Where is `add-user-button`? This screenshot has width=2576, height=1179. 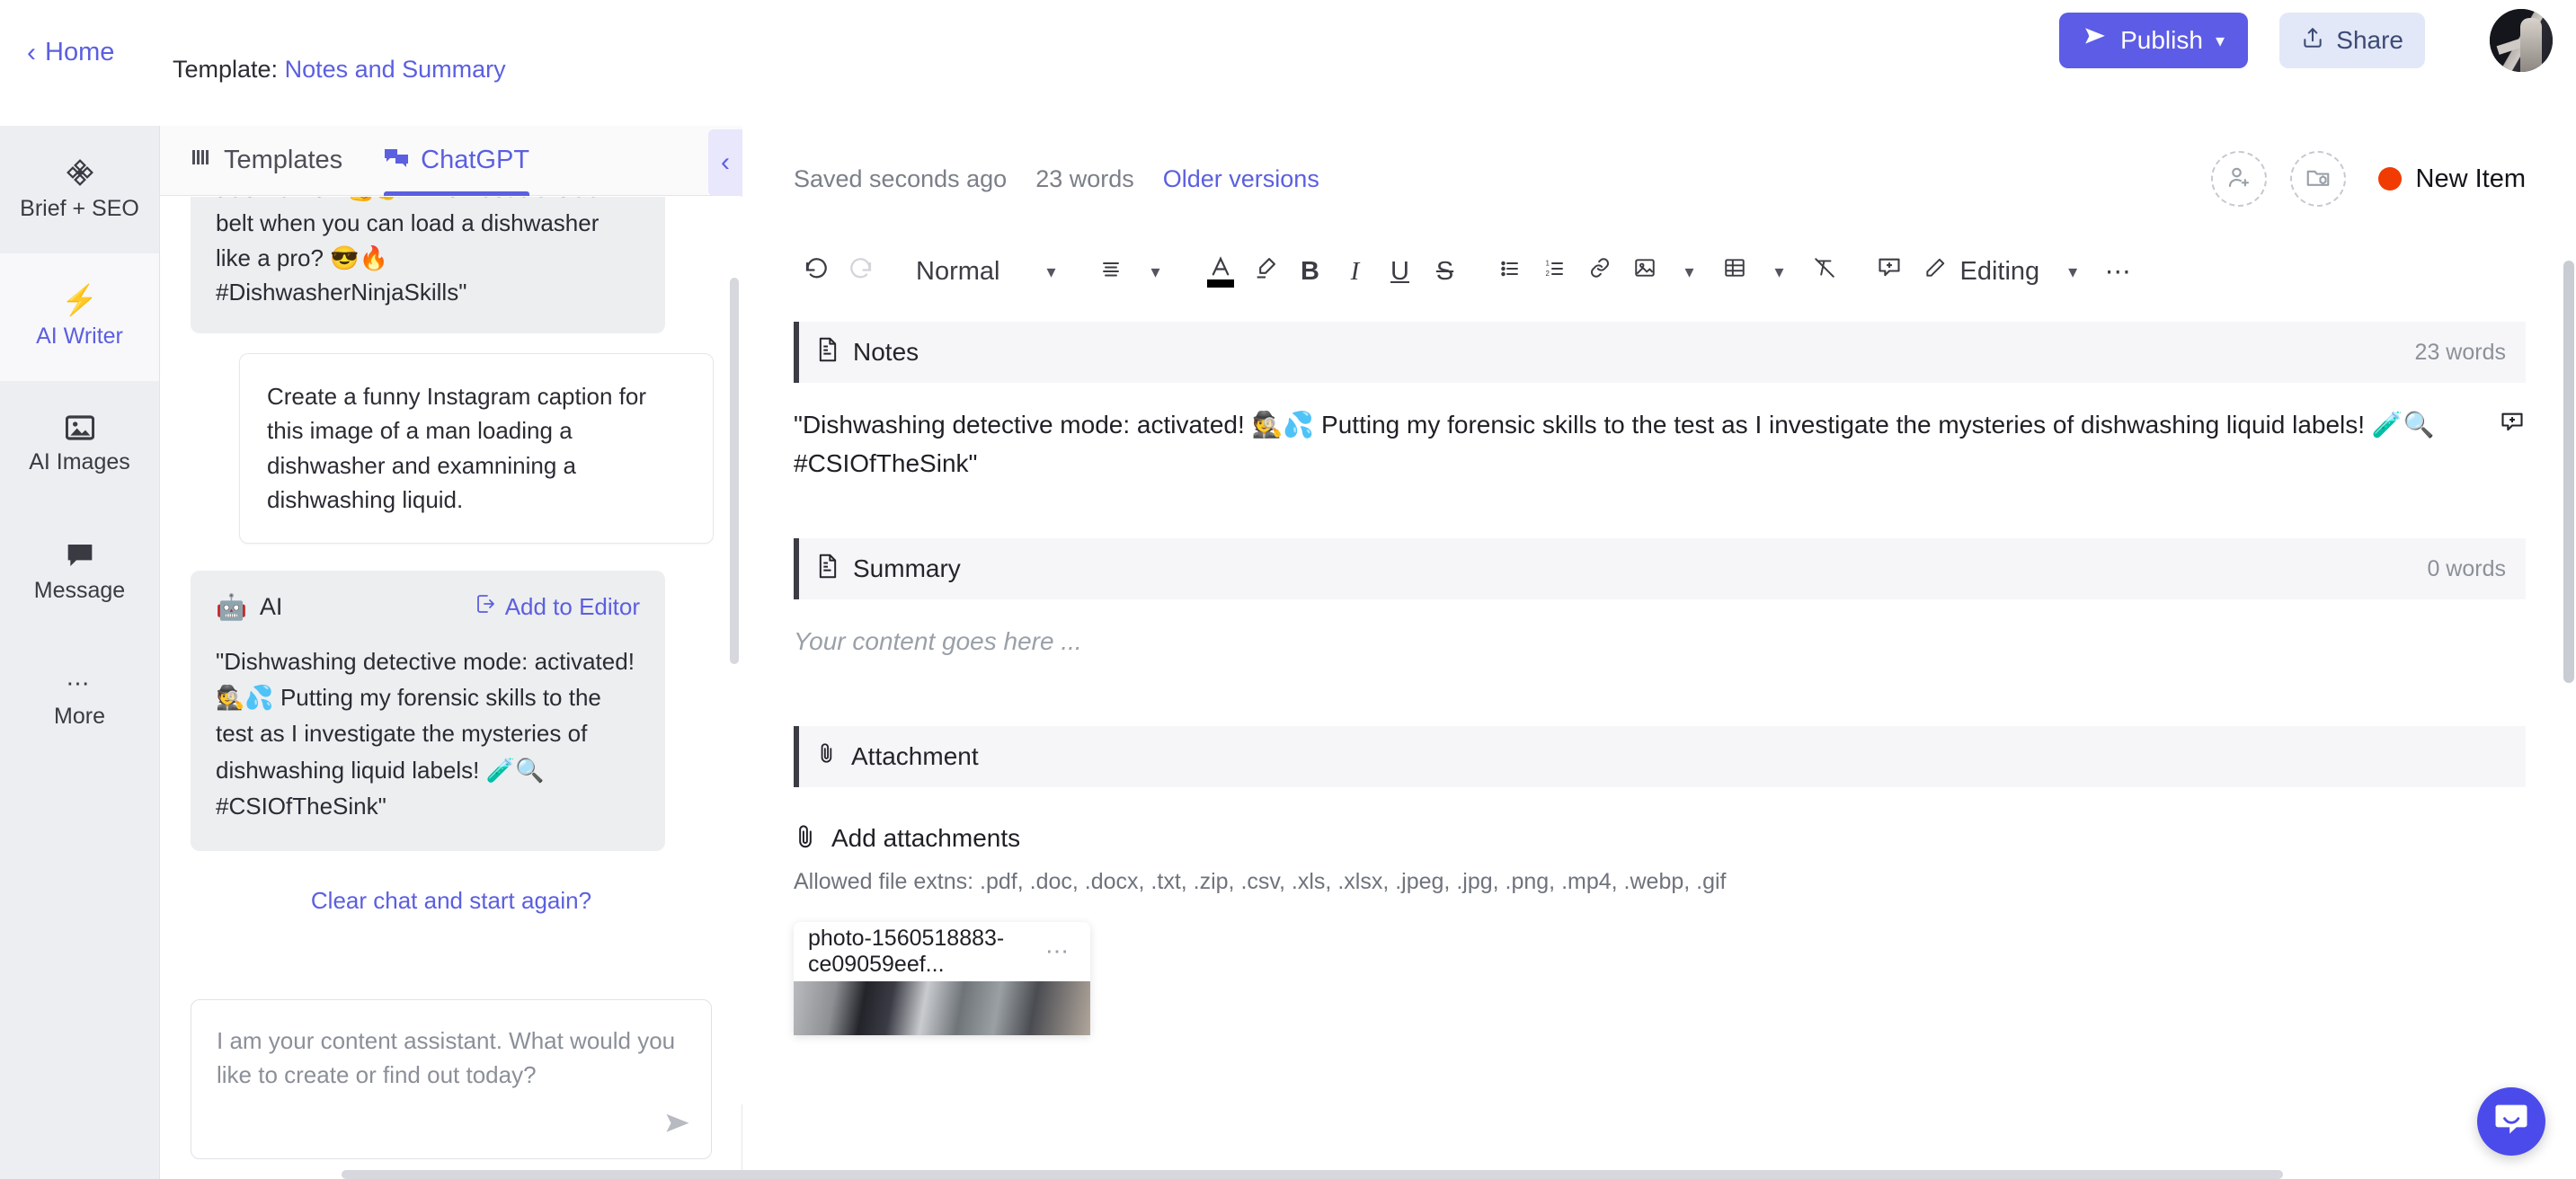
add-user-button is located at coordinates (2238, 179).